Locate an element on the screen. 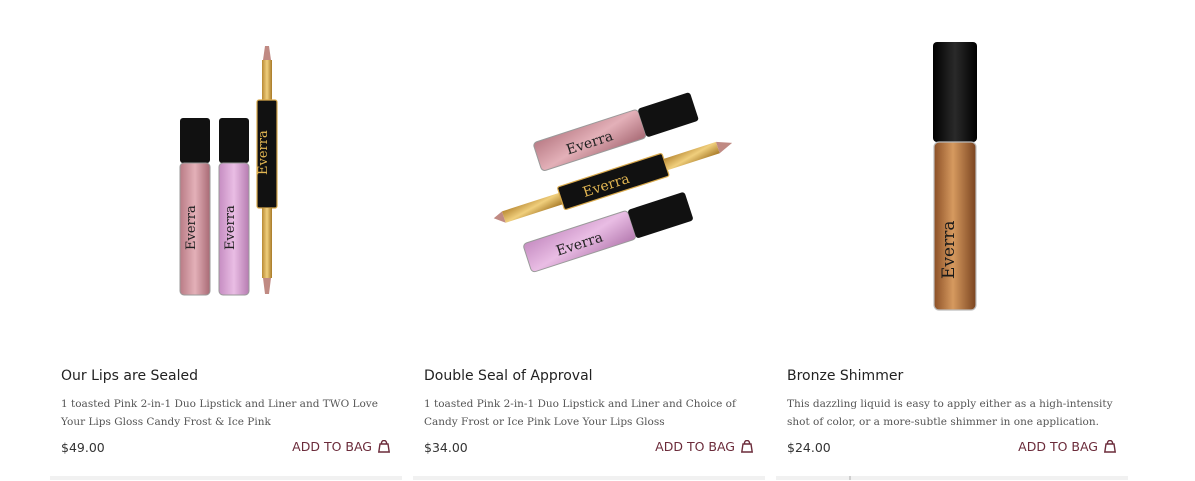 Image resolution: width=1195 pixels, height=481 pixels. brand-text: Everra is located at coordinates (191, 227).